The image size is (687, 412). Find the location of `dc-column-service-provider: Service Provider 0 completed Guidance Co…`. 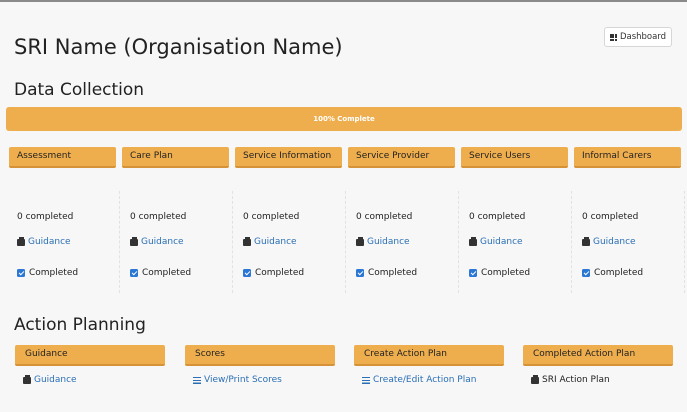

dc-column-service-provider: Service Provider 0 completed Guidance Co… is located at coordinates (403, 220).